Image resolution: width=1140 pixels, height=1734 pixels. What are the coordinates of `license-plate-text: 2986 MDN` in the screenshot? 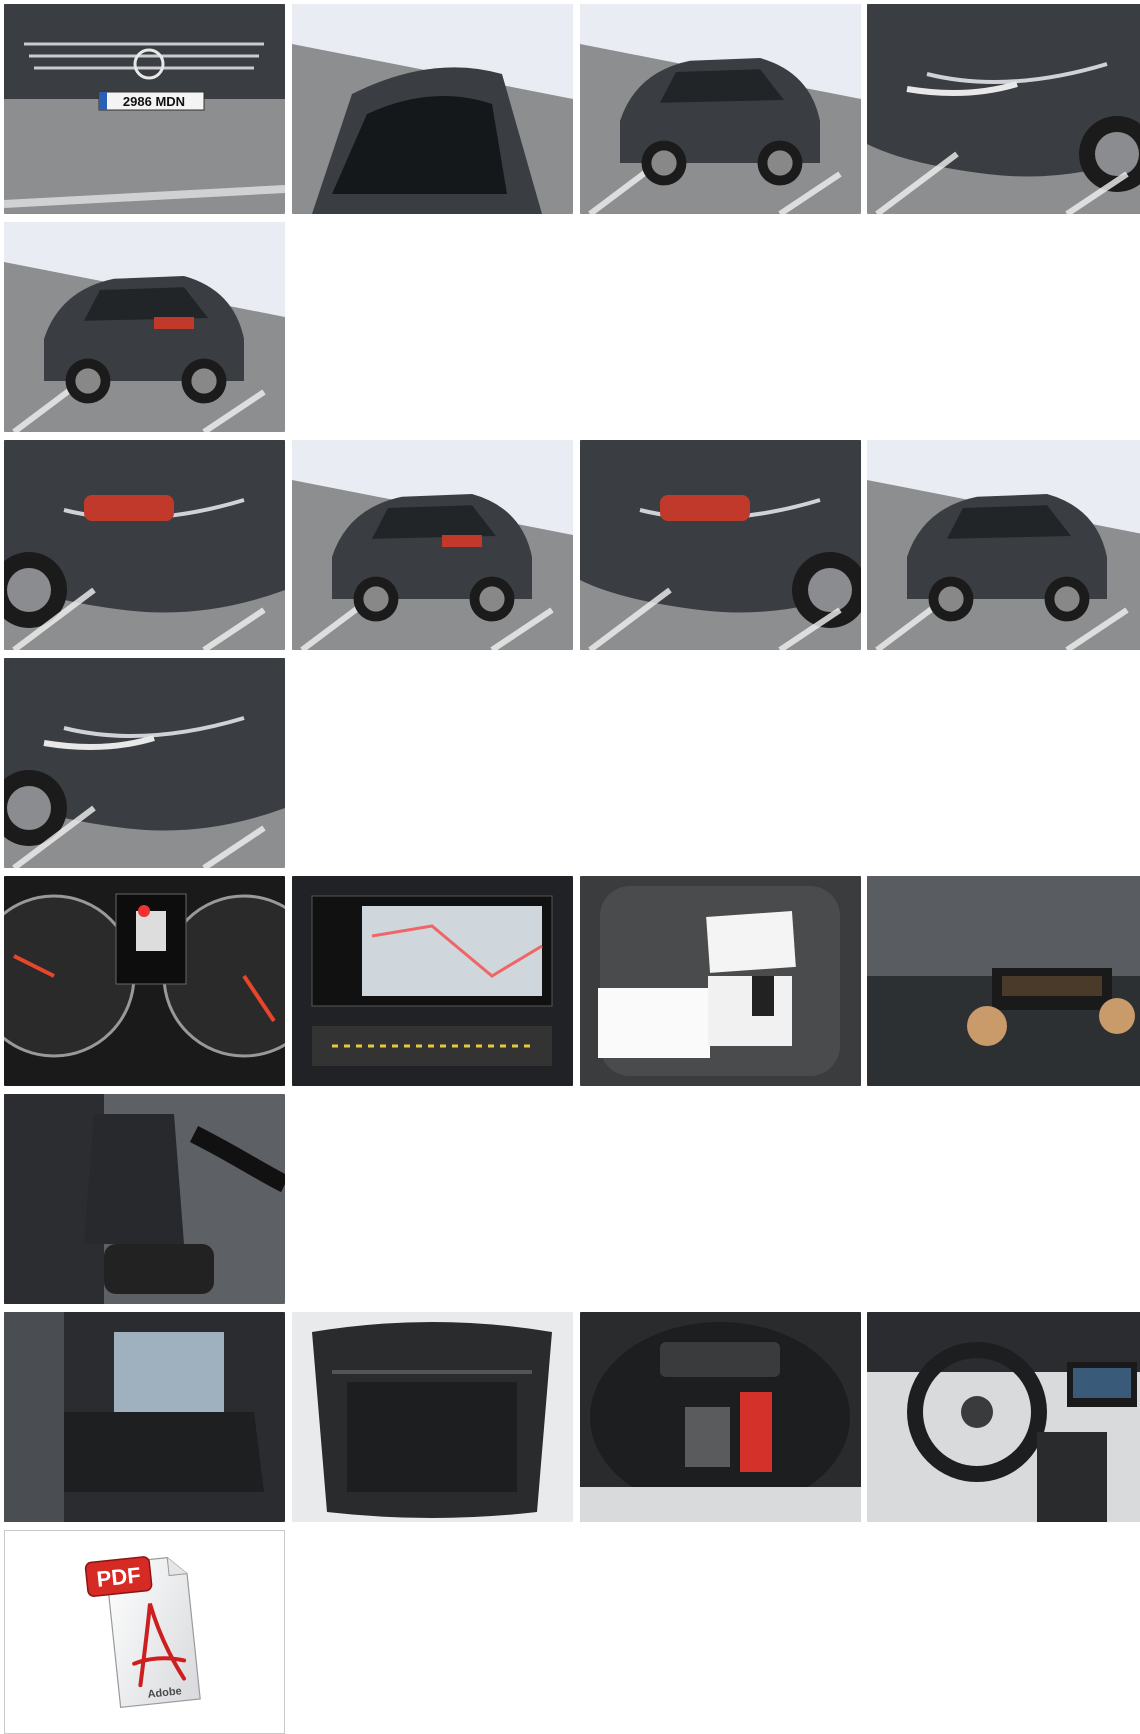 It's located at (154, 101).